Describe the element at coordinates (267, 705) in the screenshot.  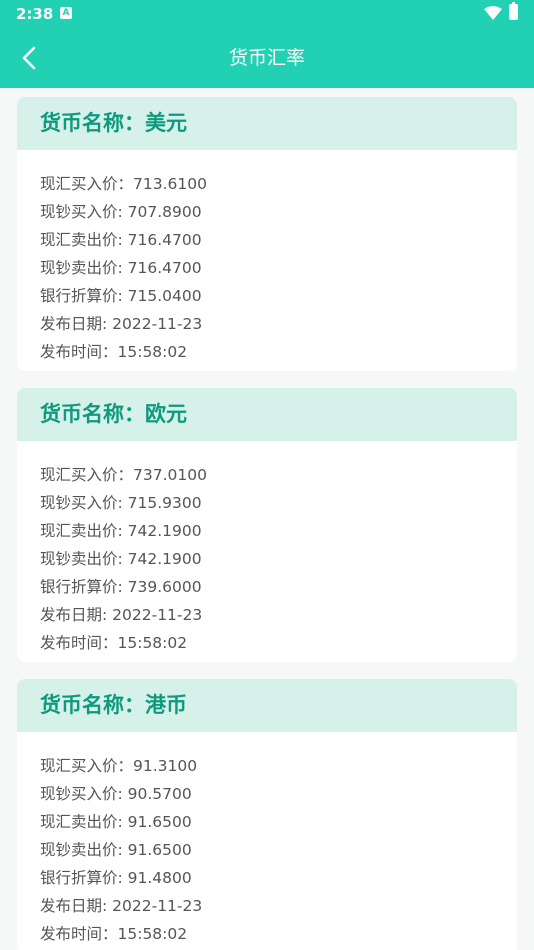
I see `card-header: 货币名称：港币` at that location.